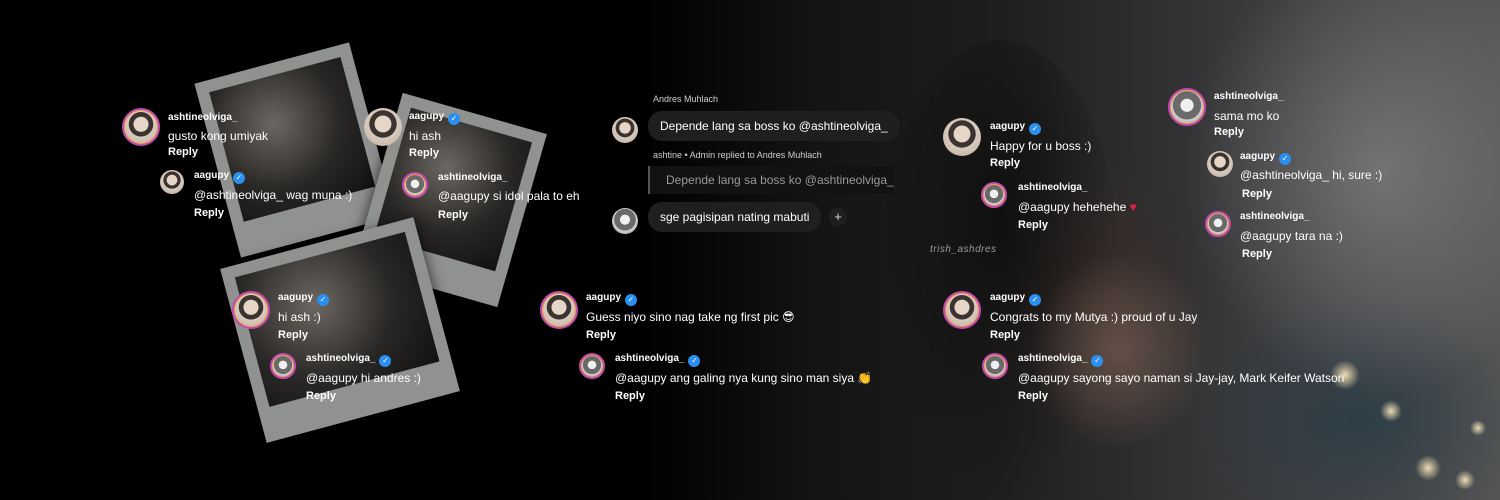  Describe the element at coordinates (1247, 116) in the screenshot. I see `comment-text: sama mo ko` at that location.